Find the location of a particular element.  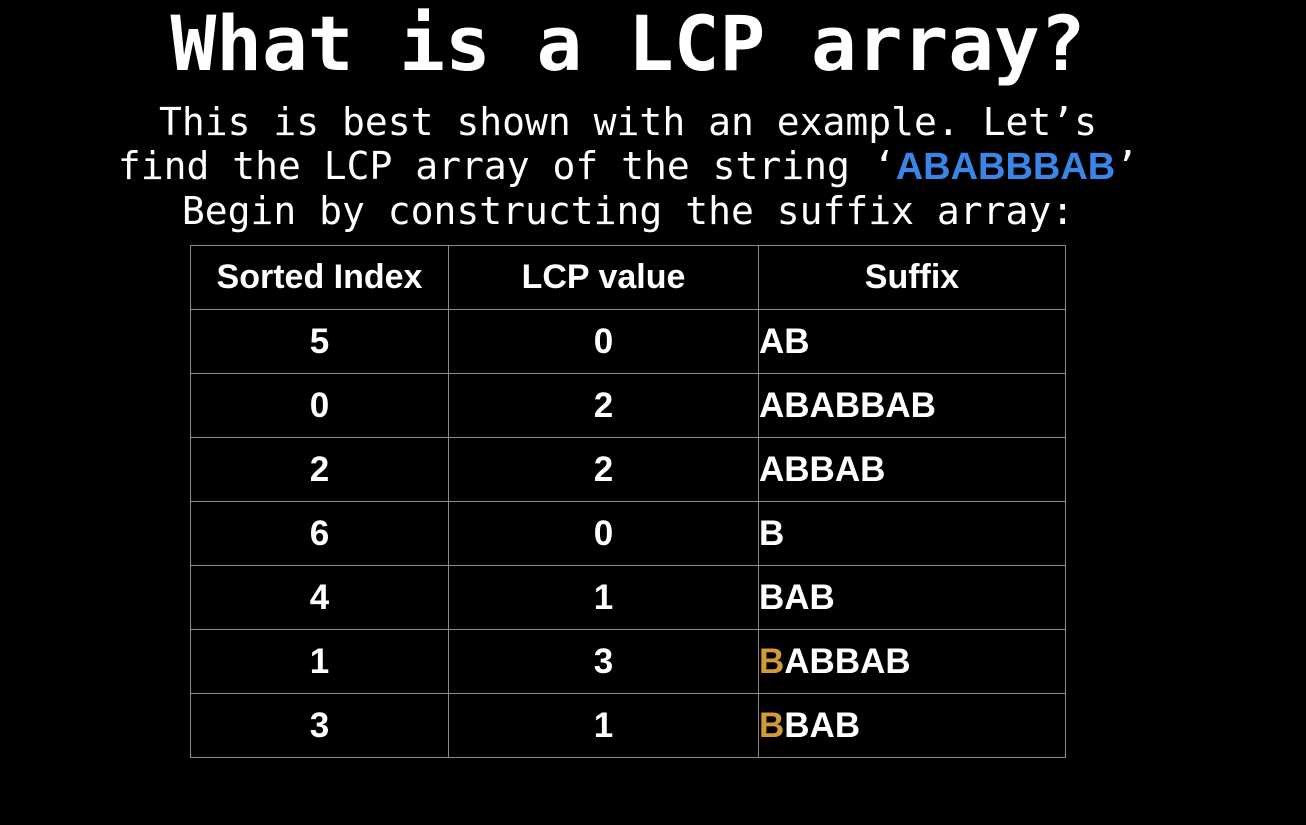

table-row: 6 0 B is located at coordinates (628, 533).